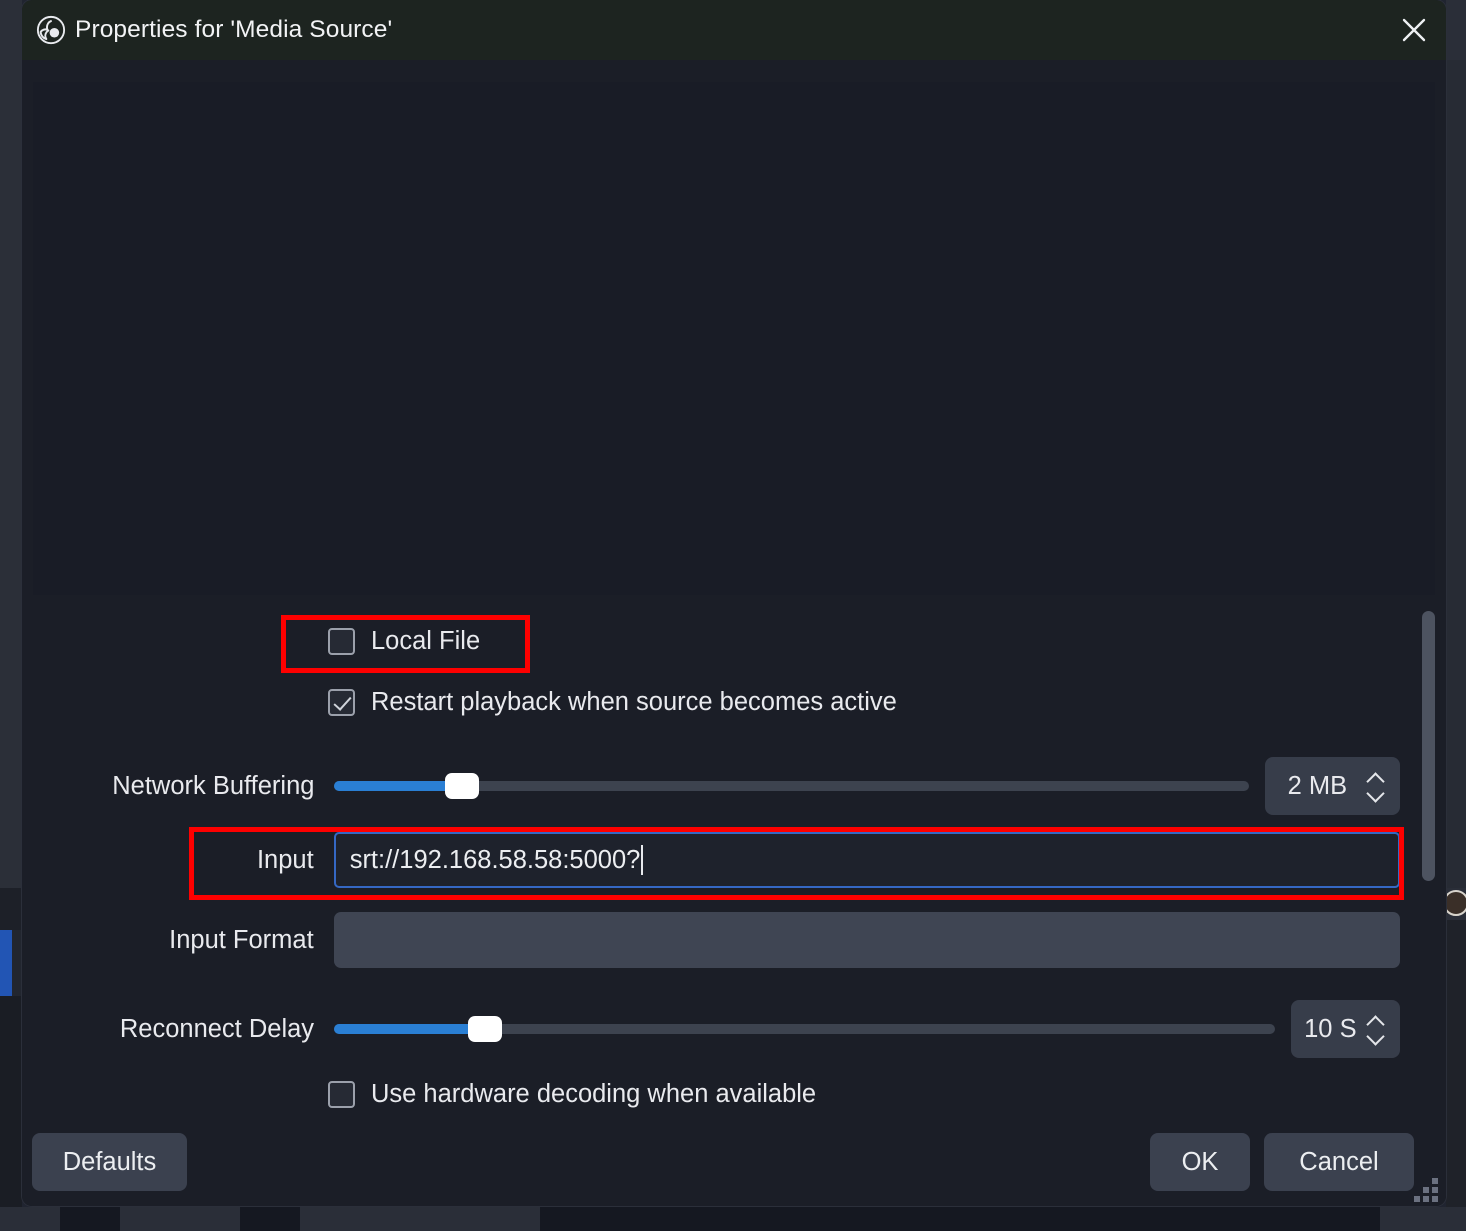 The height and width of the screenshot is (1231, 1466). What do you see at coordinates (1456, 1075) in the screenshot?
I see `background-right-lower` at bounding box center [1456, 1075].